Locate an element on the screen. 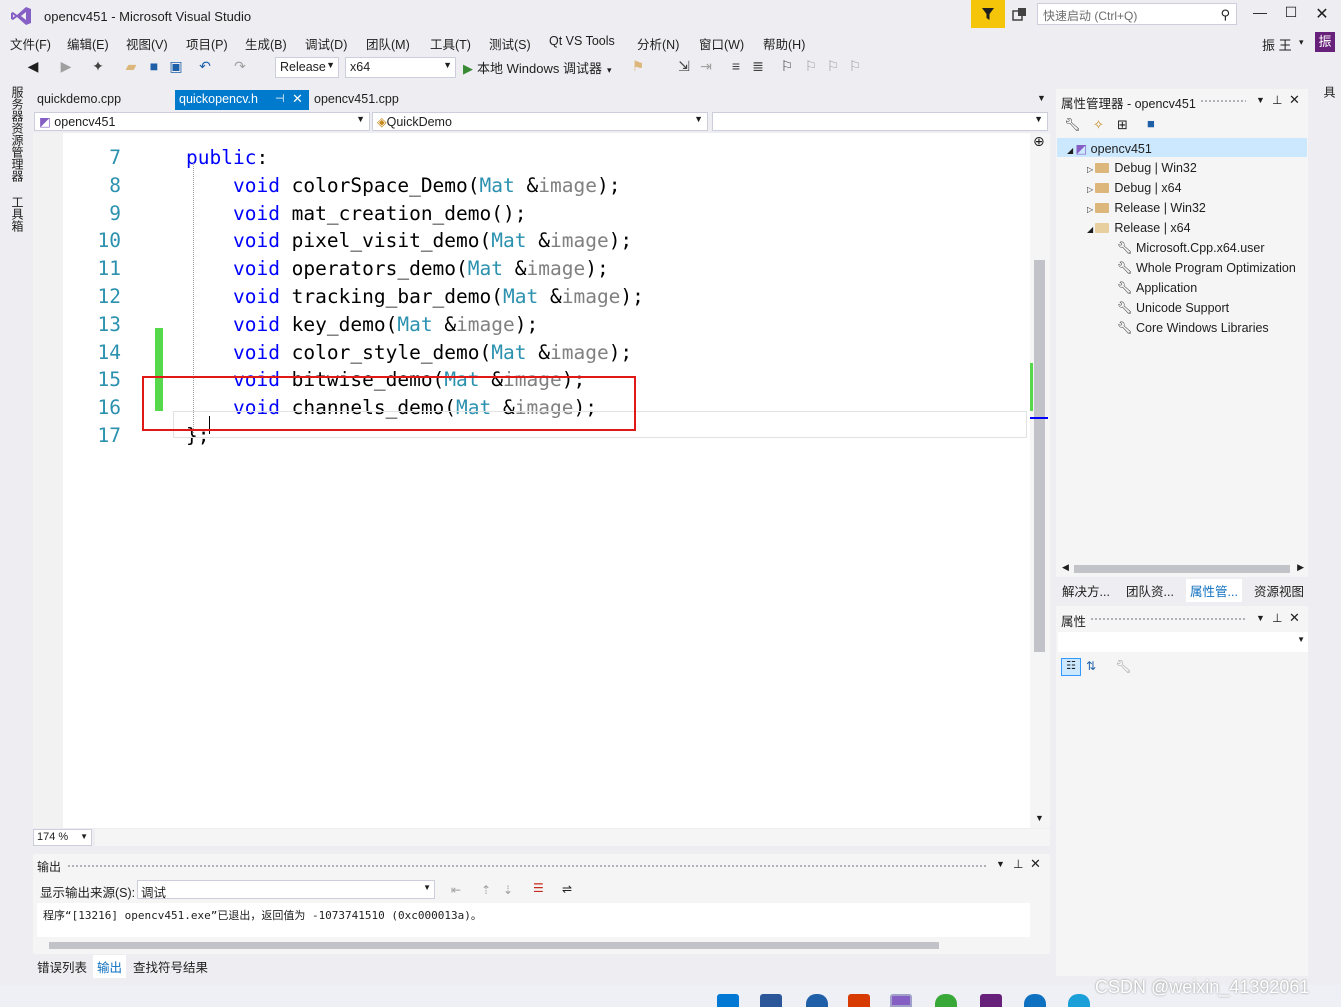 The width and height of the screenshot is (1341, 1007). visual-studio-taskbar-icon is located at coordinates (901, 1000).